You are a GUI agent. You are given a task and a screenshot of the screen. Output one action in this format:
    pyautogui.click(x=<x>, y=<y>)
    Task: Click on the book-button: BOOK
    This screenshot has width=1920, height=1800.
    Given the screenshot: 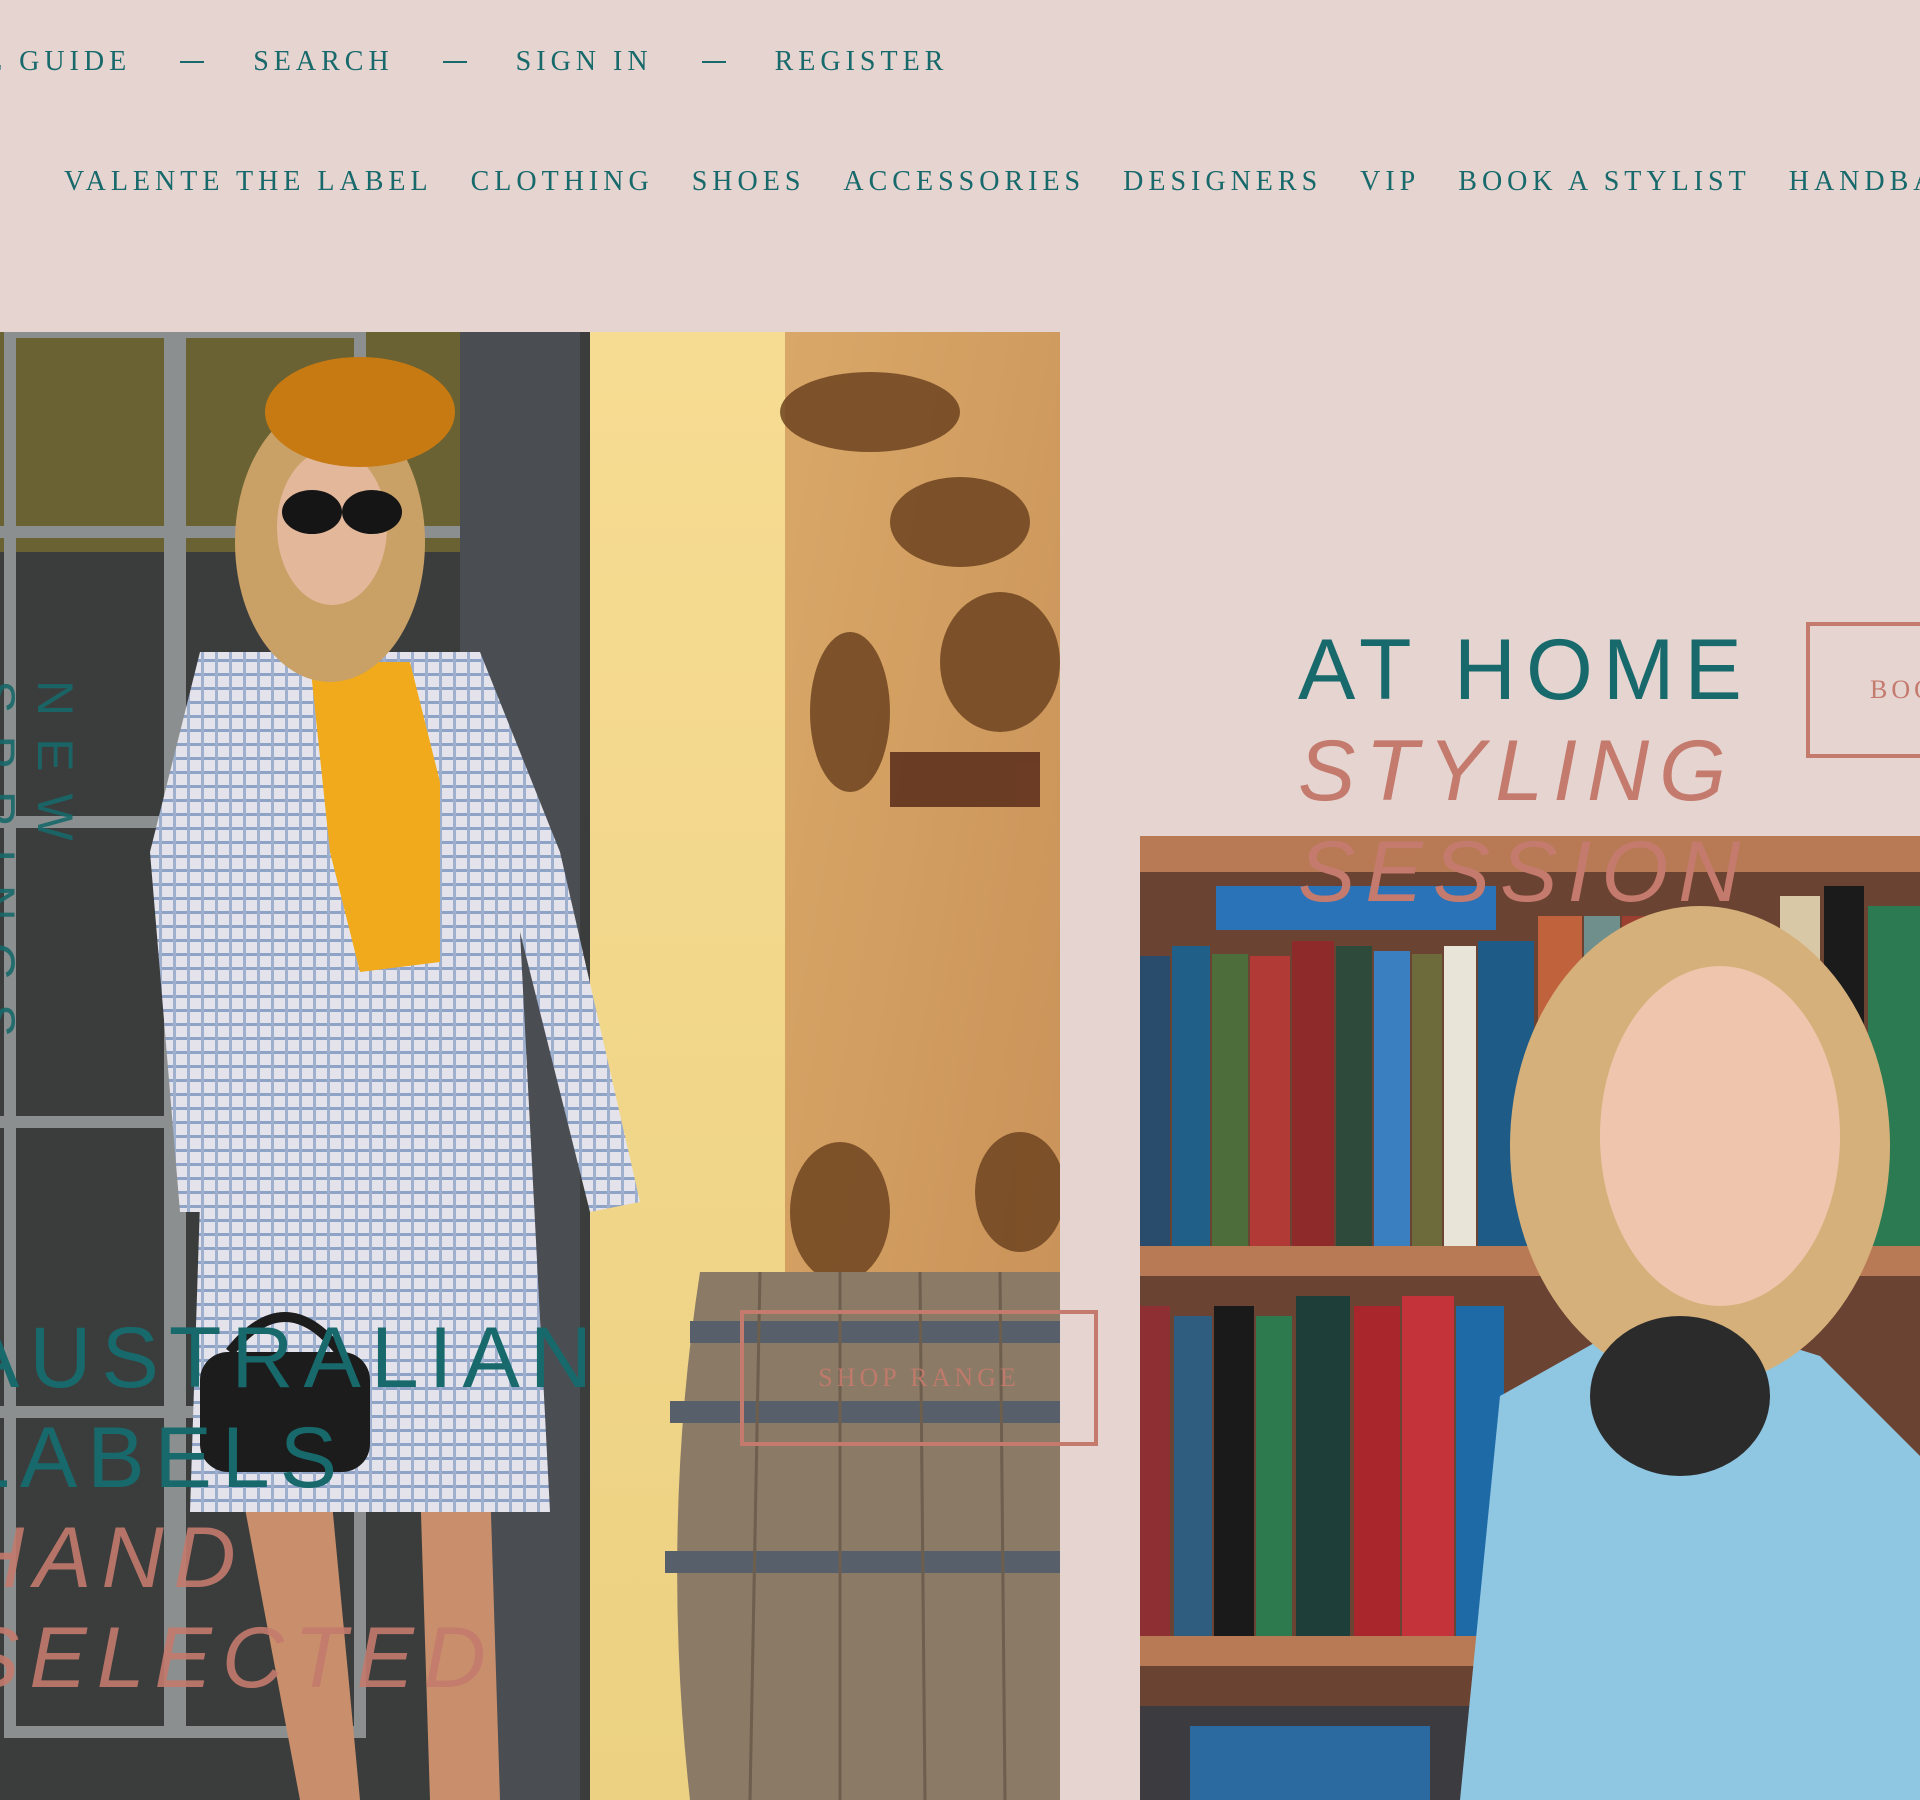 What is the action you would take?
    pyautogui.click(x=1863, y=690)
    